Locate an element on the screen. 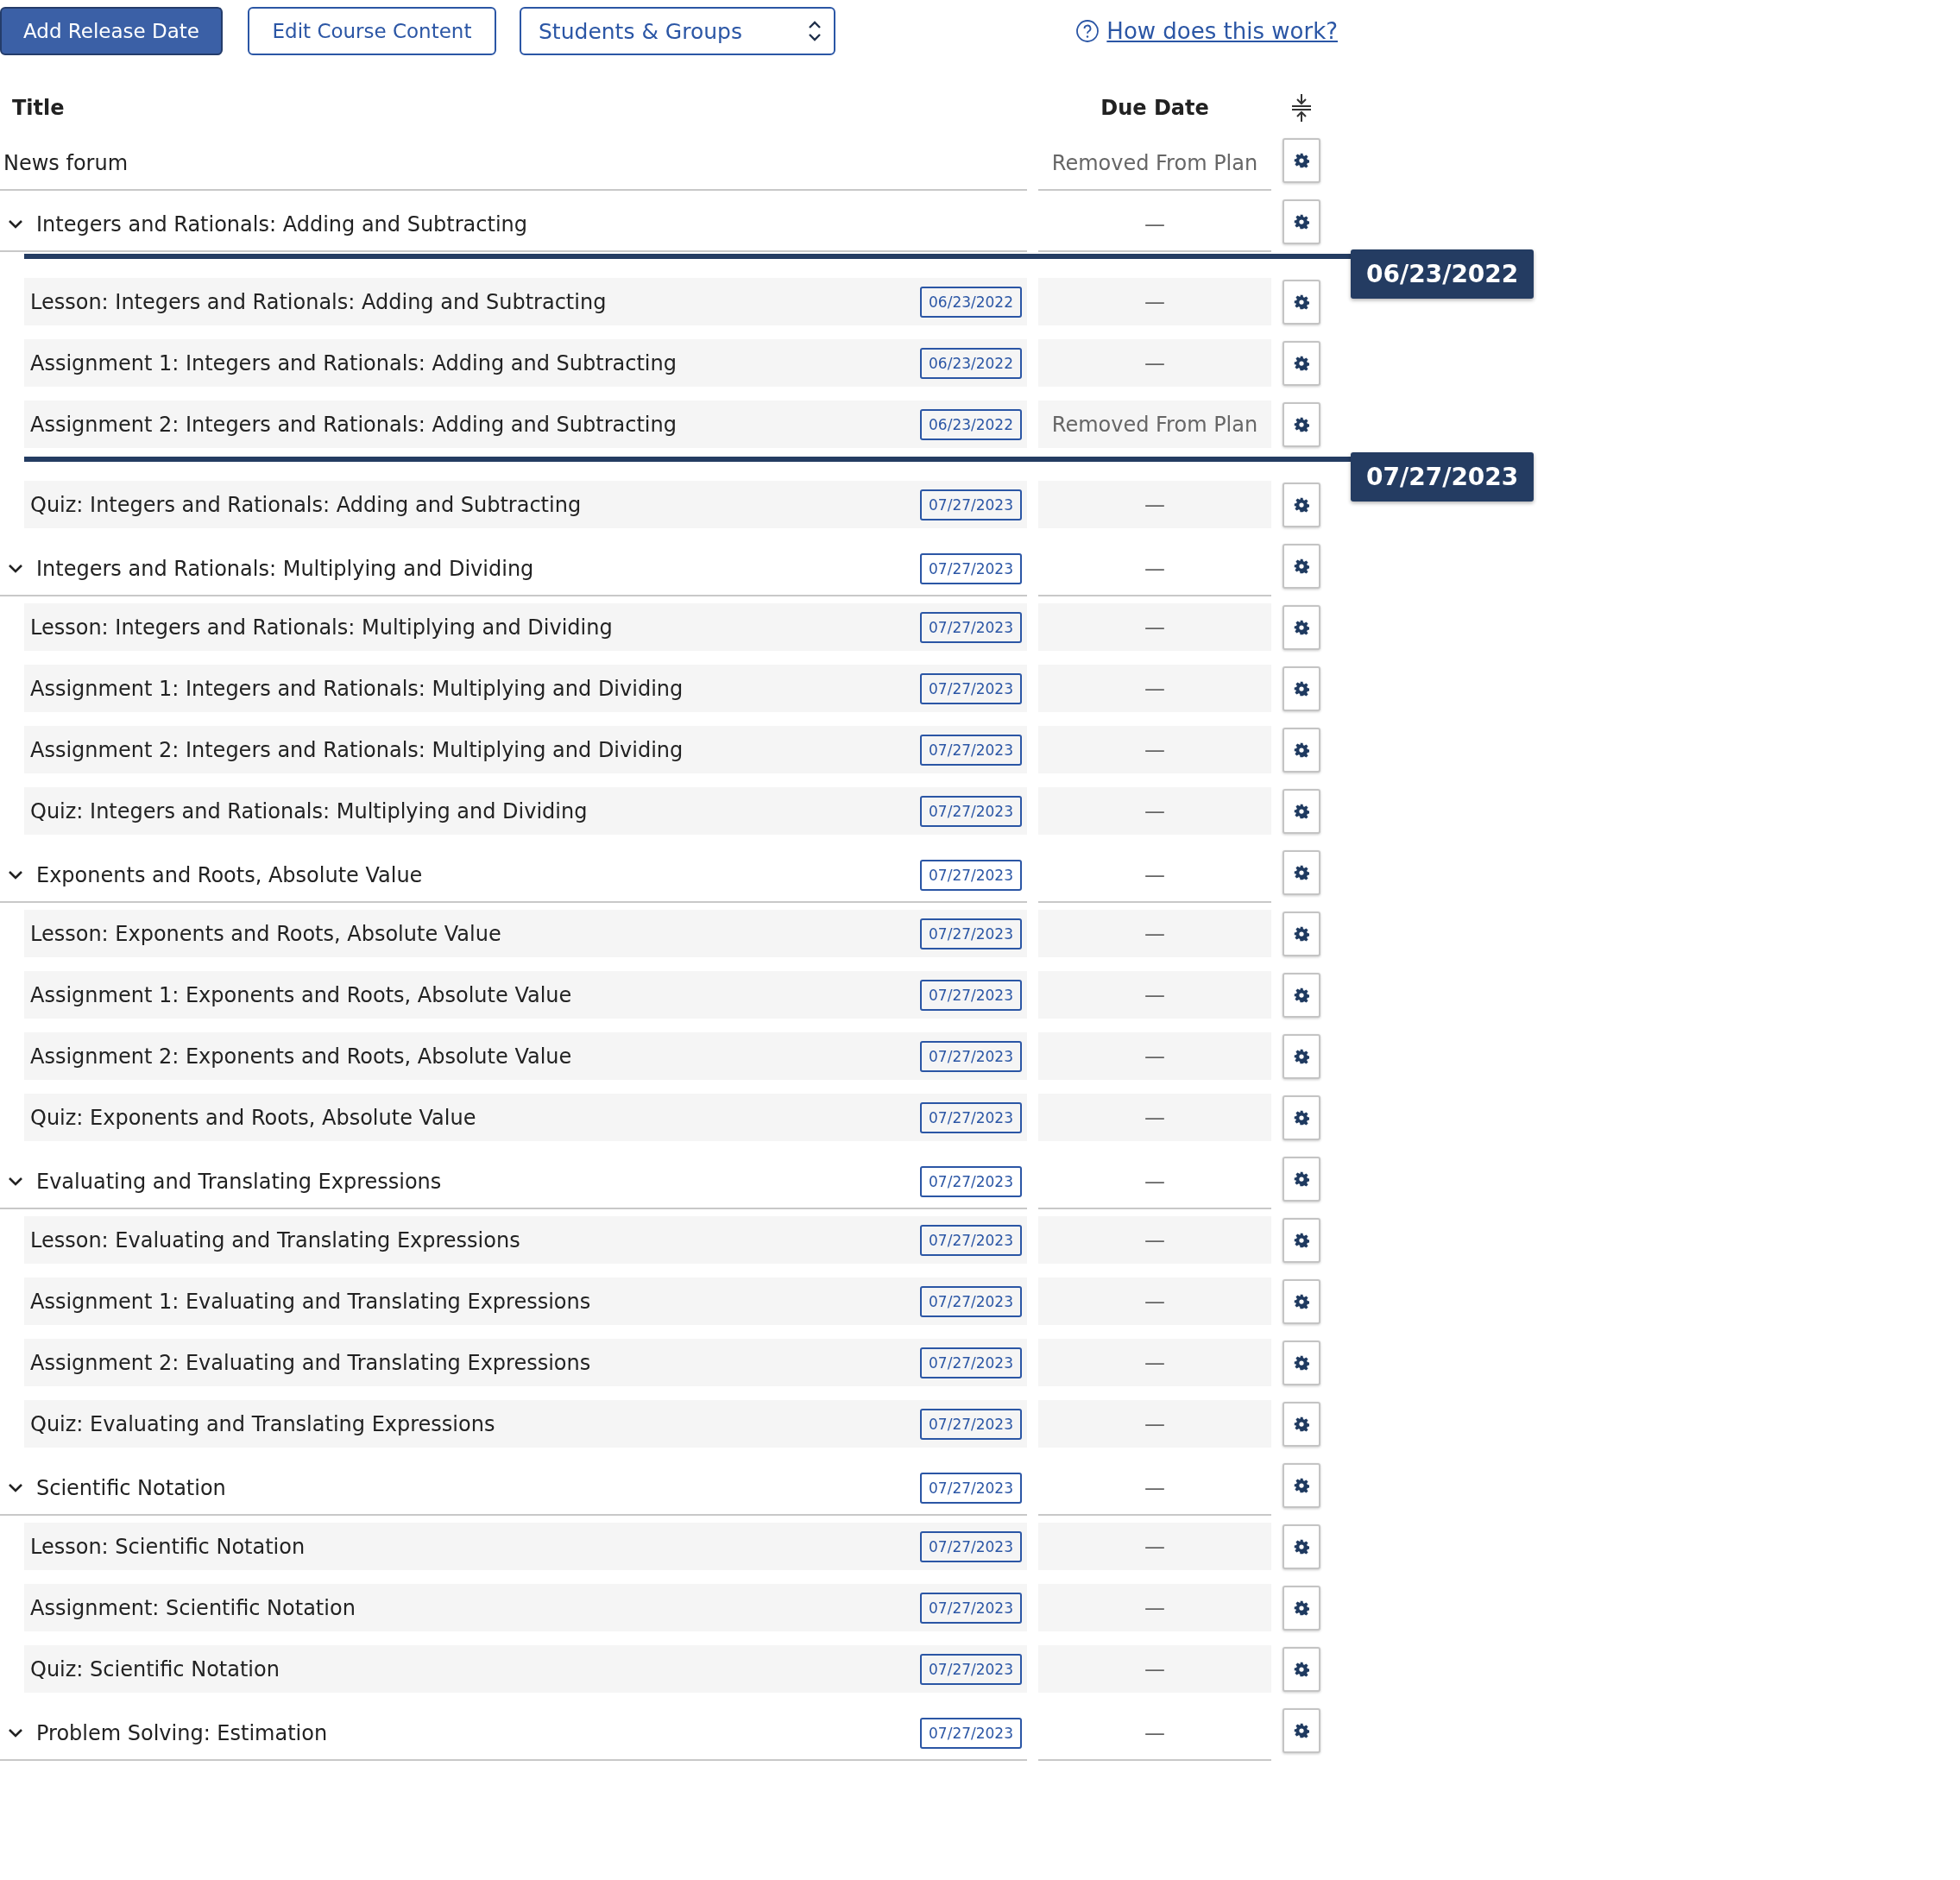 The height and width of the screenshot is (1880, 1960). group-select: Students & Groups is located at coordinates (677, 31).